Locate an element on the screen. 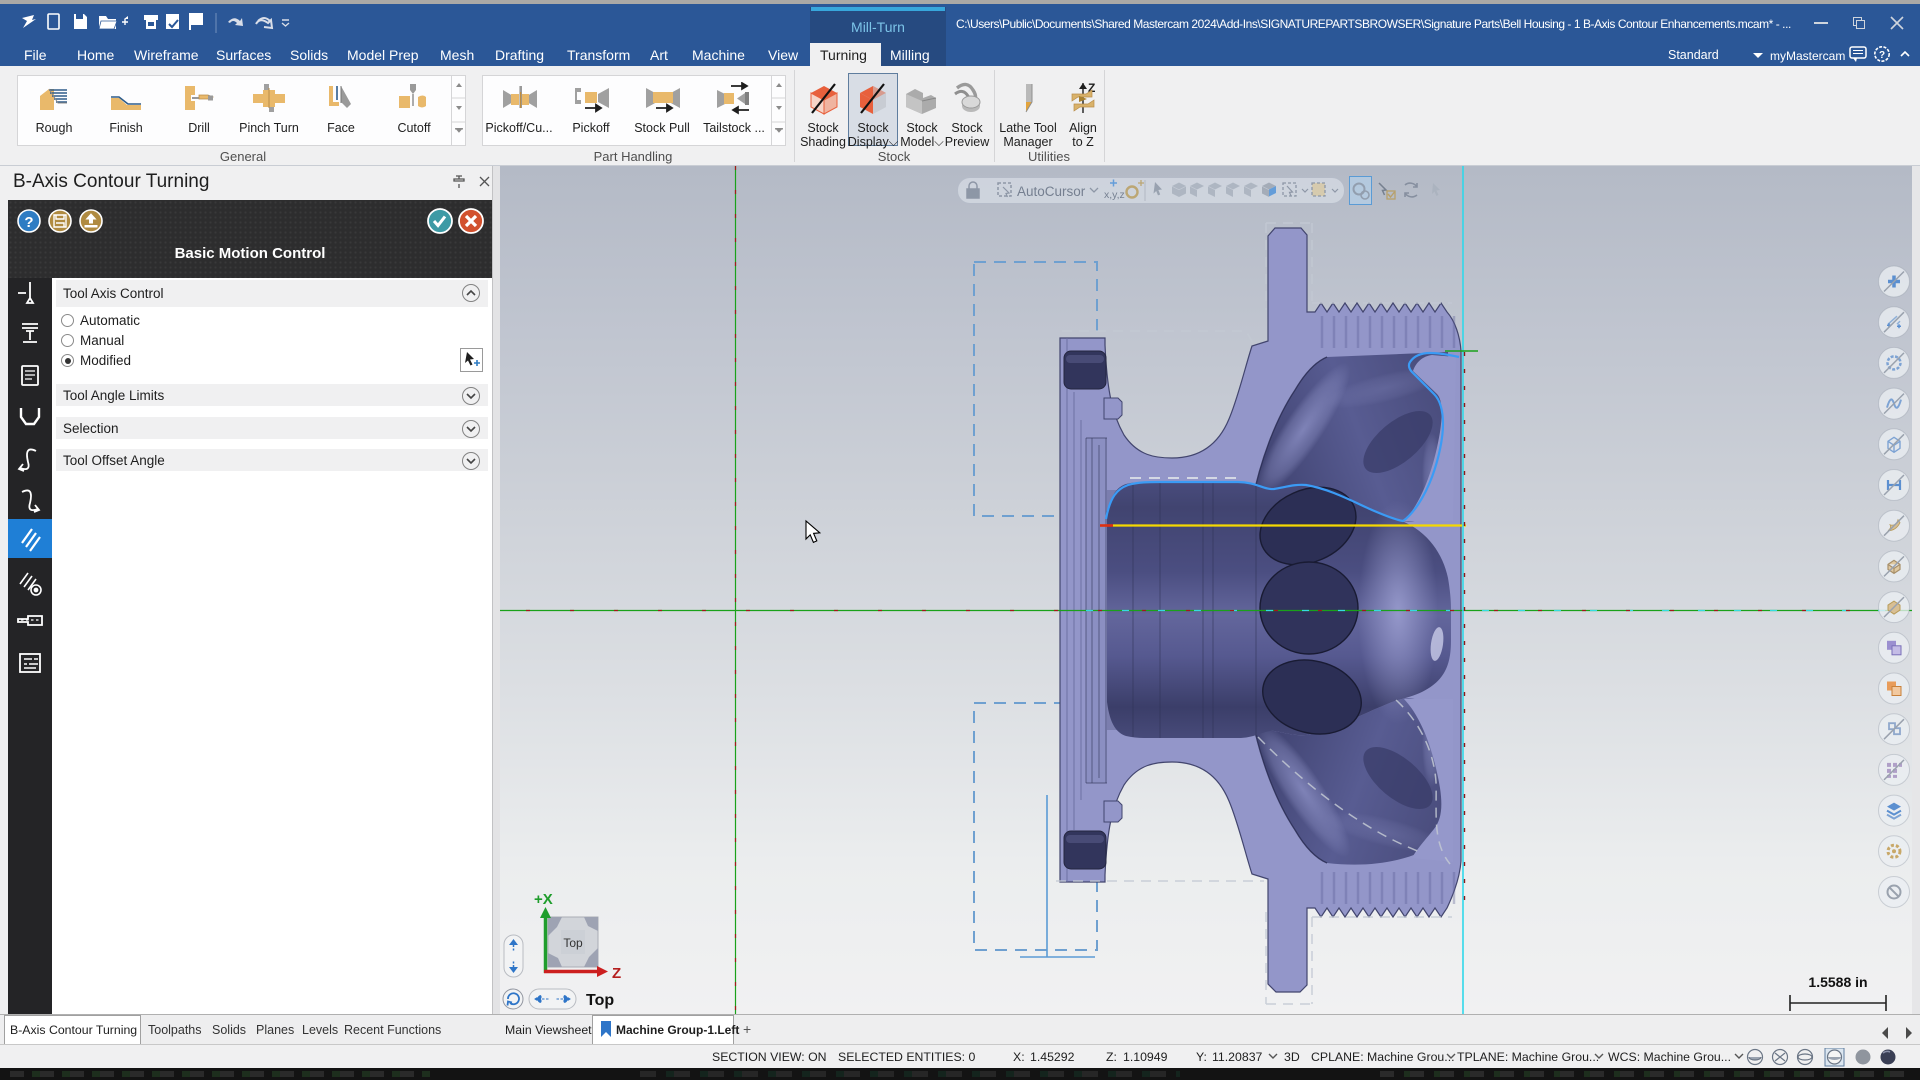 This screenshot has width=1920, height=1080. svg-text: Basic Motion Control is located at coordinates (250, 253).